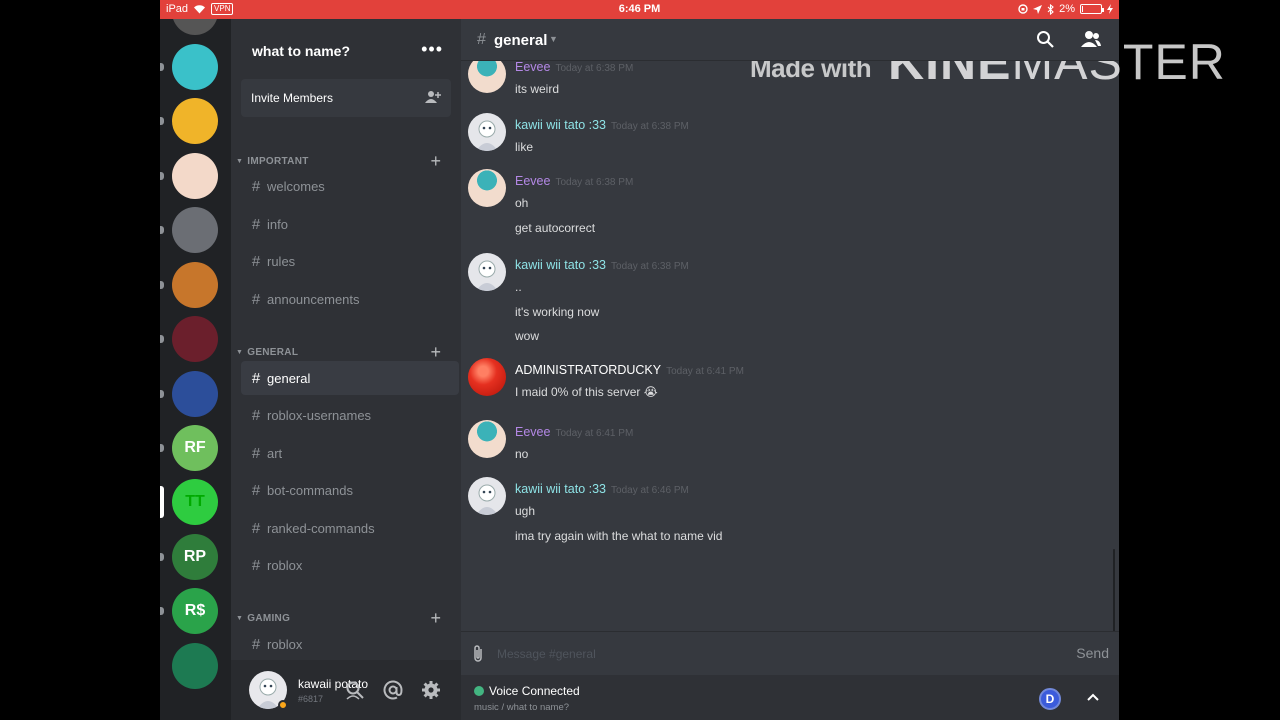 Image resolution: width=1280 pixels, height=720 pixels. Describe the element at coordinates (269, 618) in the screenshot. I see `category-label: GAMING` at that location.